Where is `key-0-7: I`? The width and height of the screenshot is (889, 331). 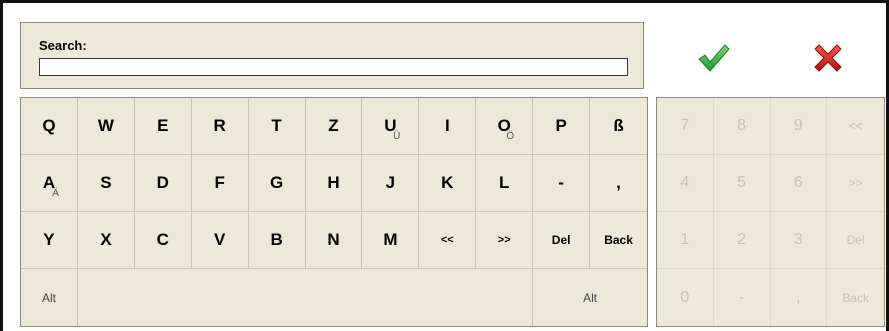 key-0-7: I is located at coordinates (448, 126).